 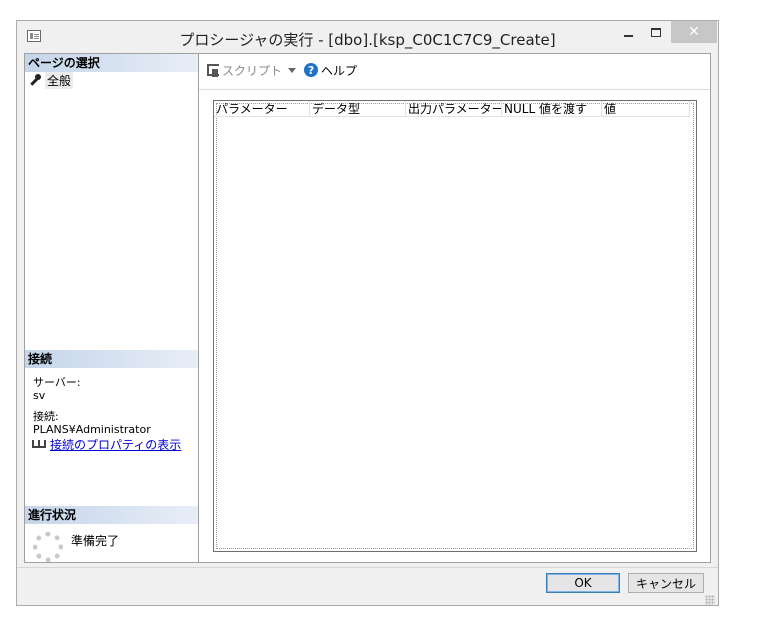 What do you see at coordinates (646, 109) in the screenshot?
I see `column-header-value: 値` at bounding box center [646, 109].